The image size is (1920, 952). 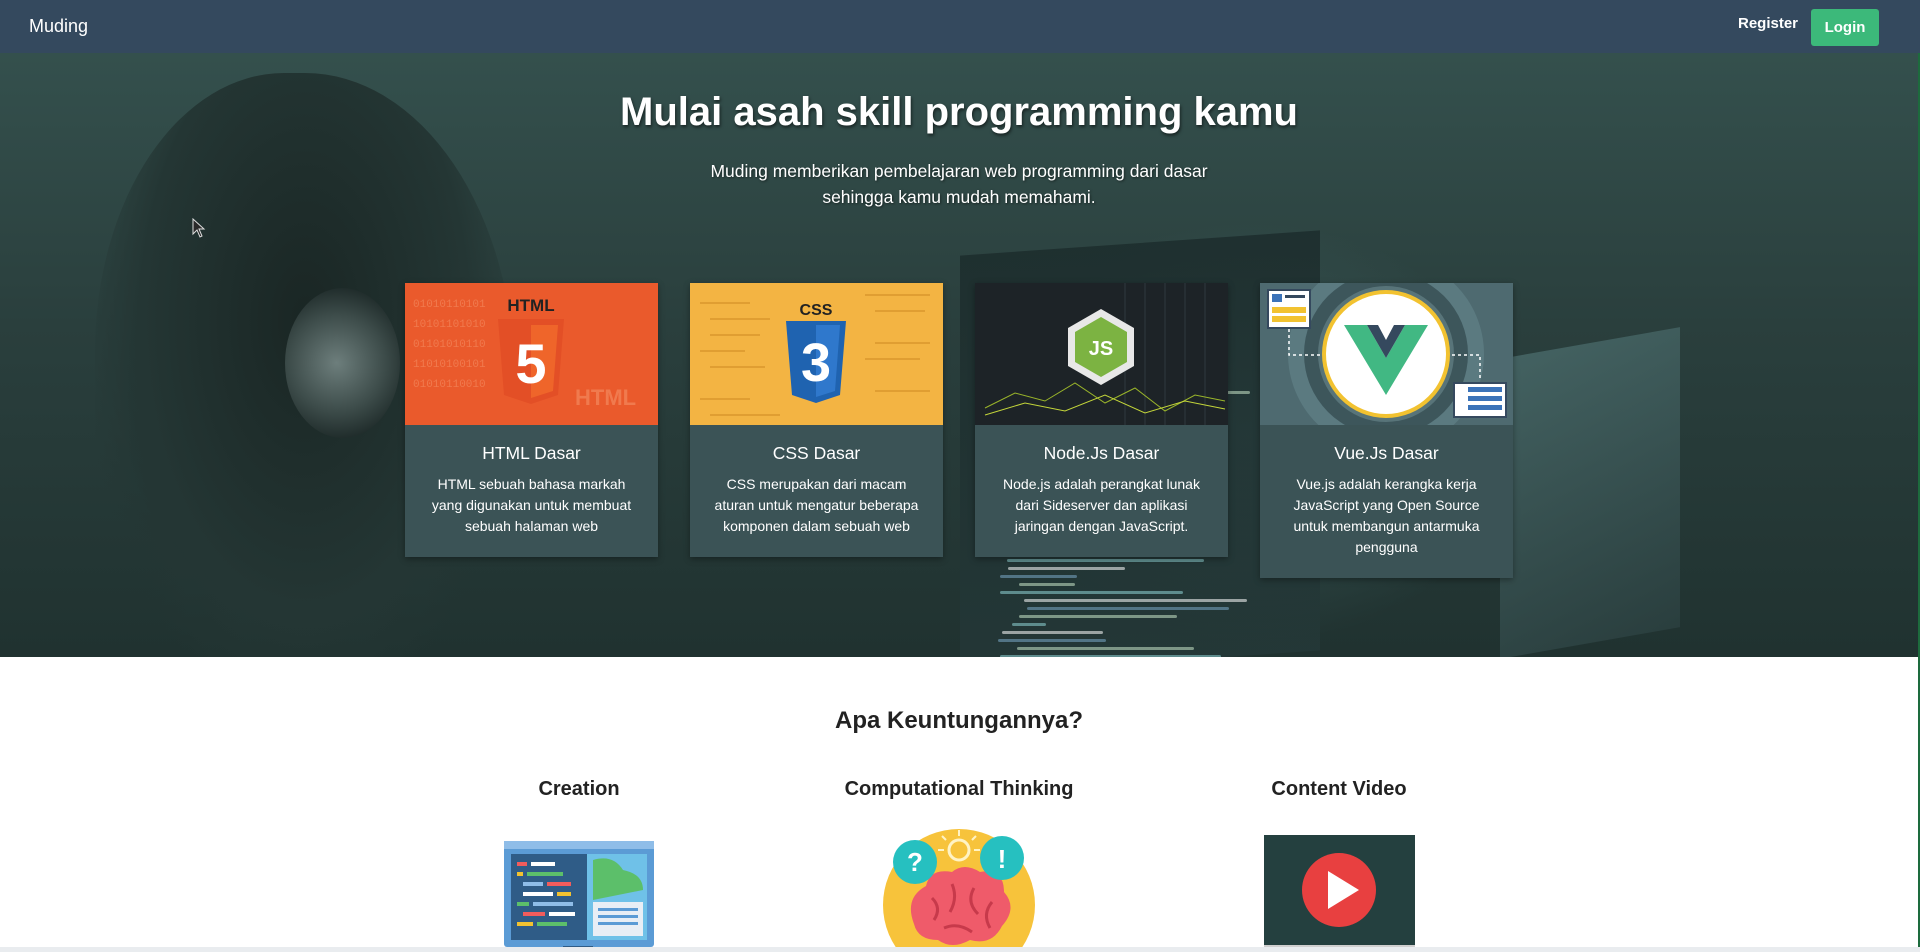 What do you see at coordinates (449, 305) in the screenshot?
I see `svg-text: 01010110101` at bounding box center [449, 305].